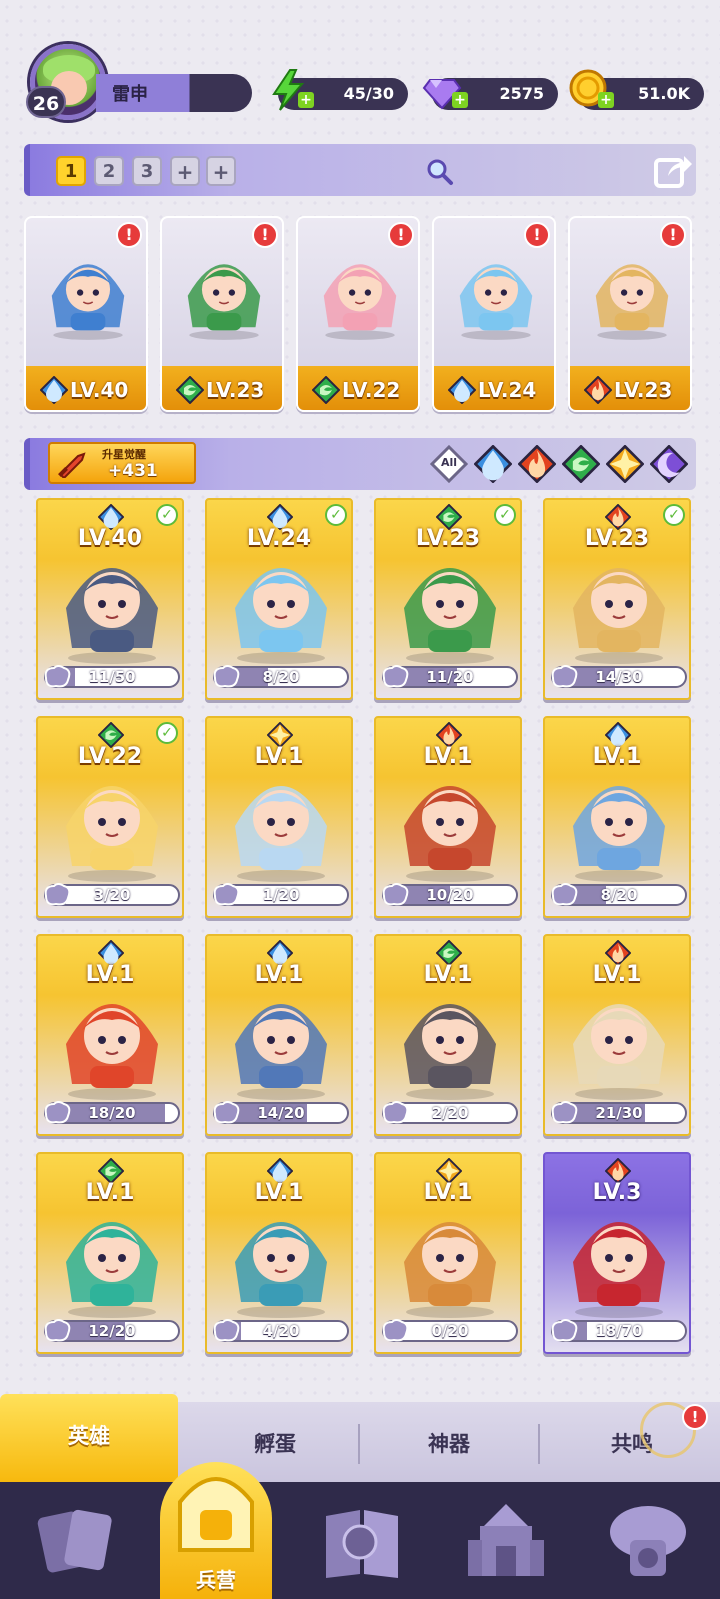 This screenshot has height=1599, width=720. Describe the element at coordinates (279, 599) in the screenshot. I see `hero-card: LV.24 ✓ 8/20` at that location.